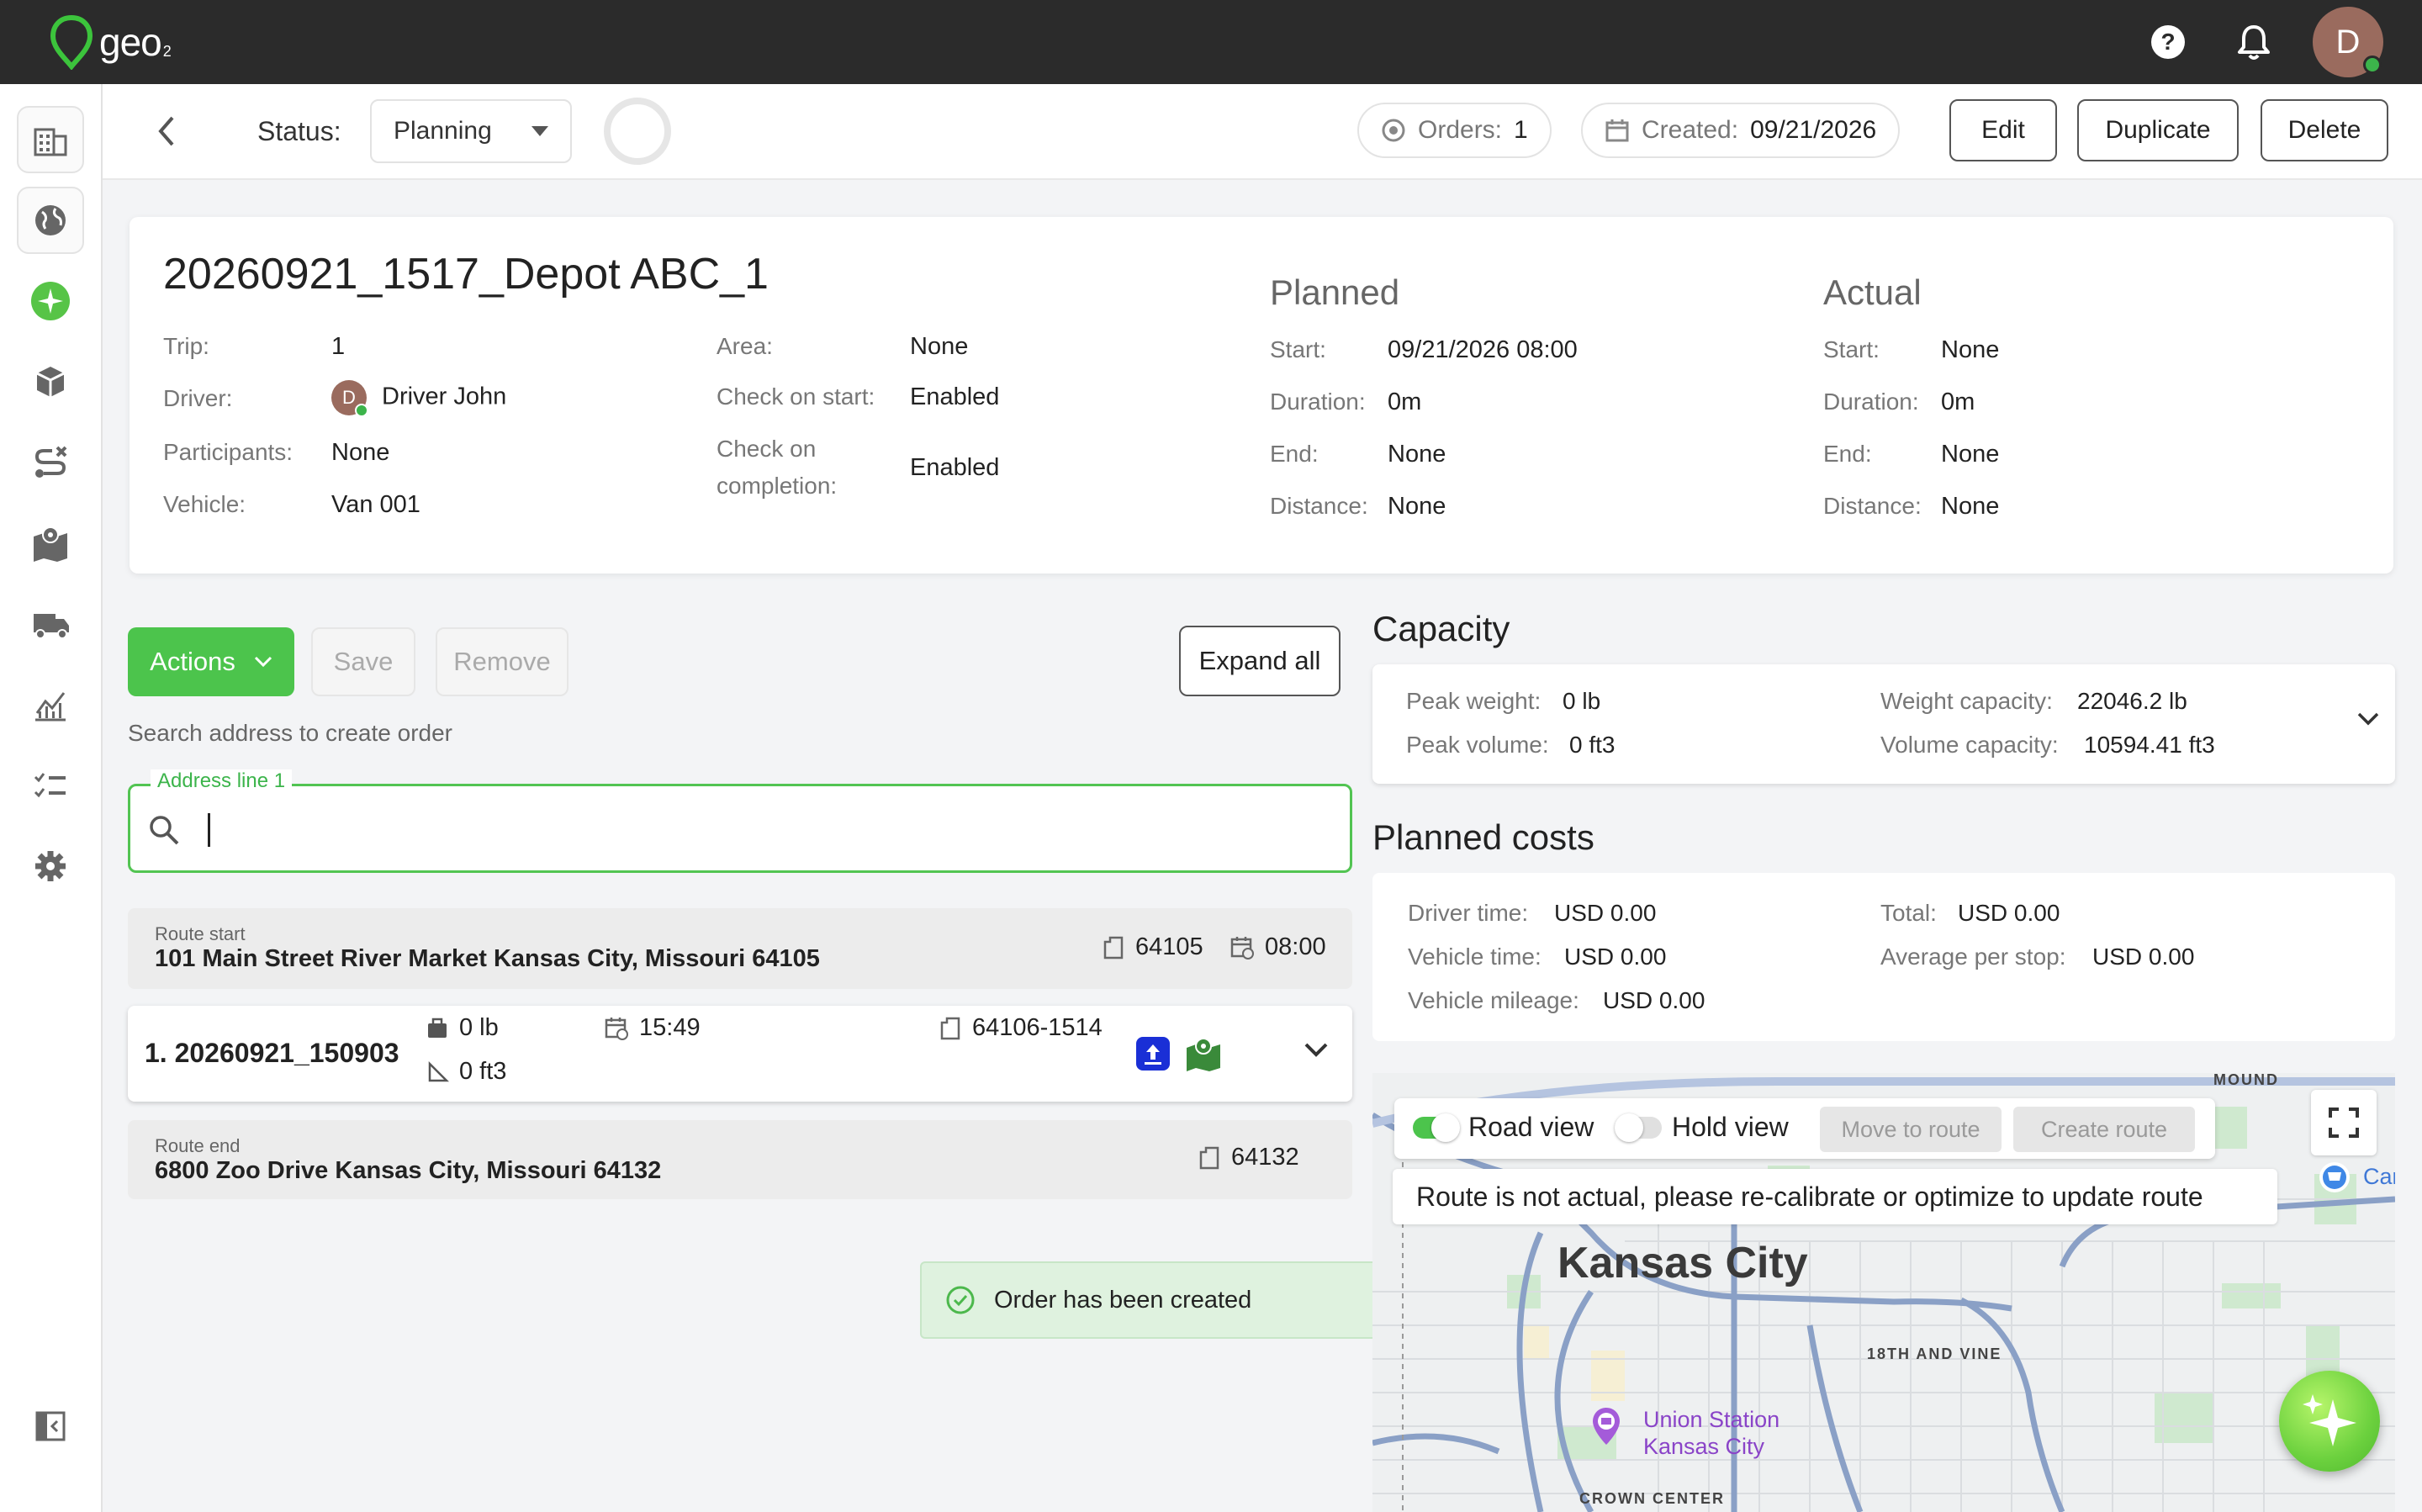 This screenshot has height=1512, width=2422. Describe the element at coordinates (1970, 506) in the screenshot. I see `actual-distance-value: None` at that location.